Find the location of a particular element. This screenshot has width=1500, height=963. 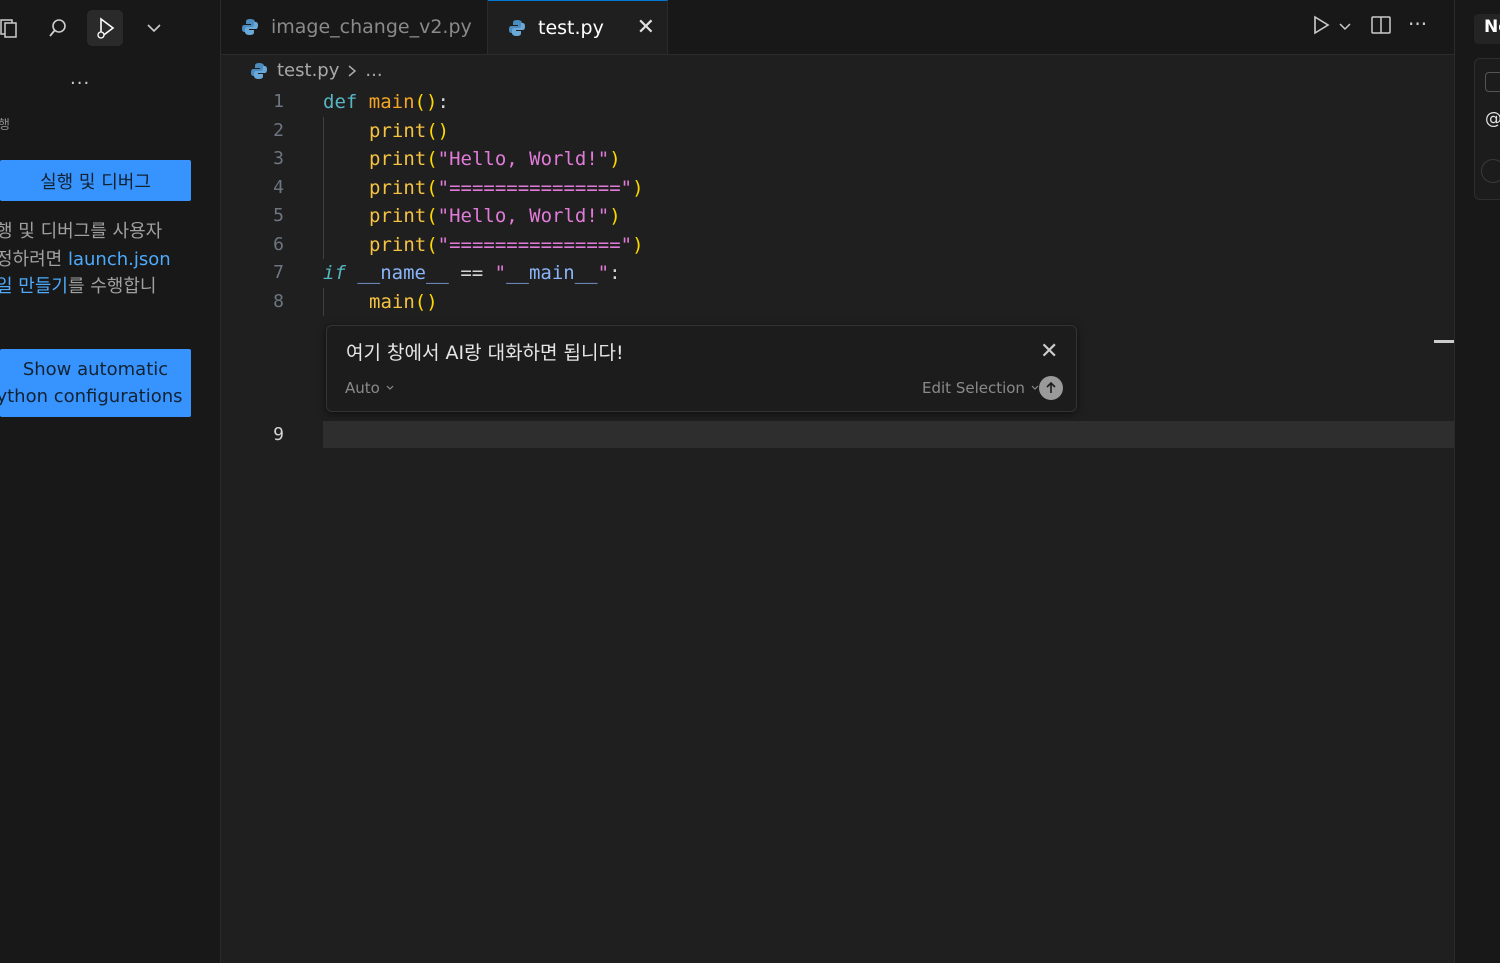

tab-bar: image_change_v2.py test.py ✕ ··· is located at coordinates (837, 27).